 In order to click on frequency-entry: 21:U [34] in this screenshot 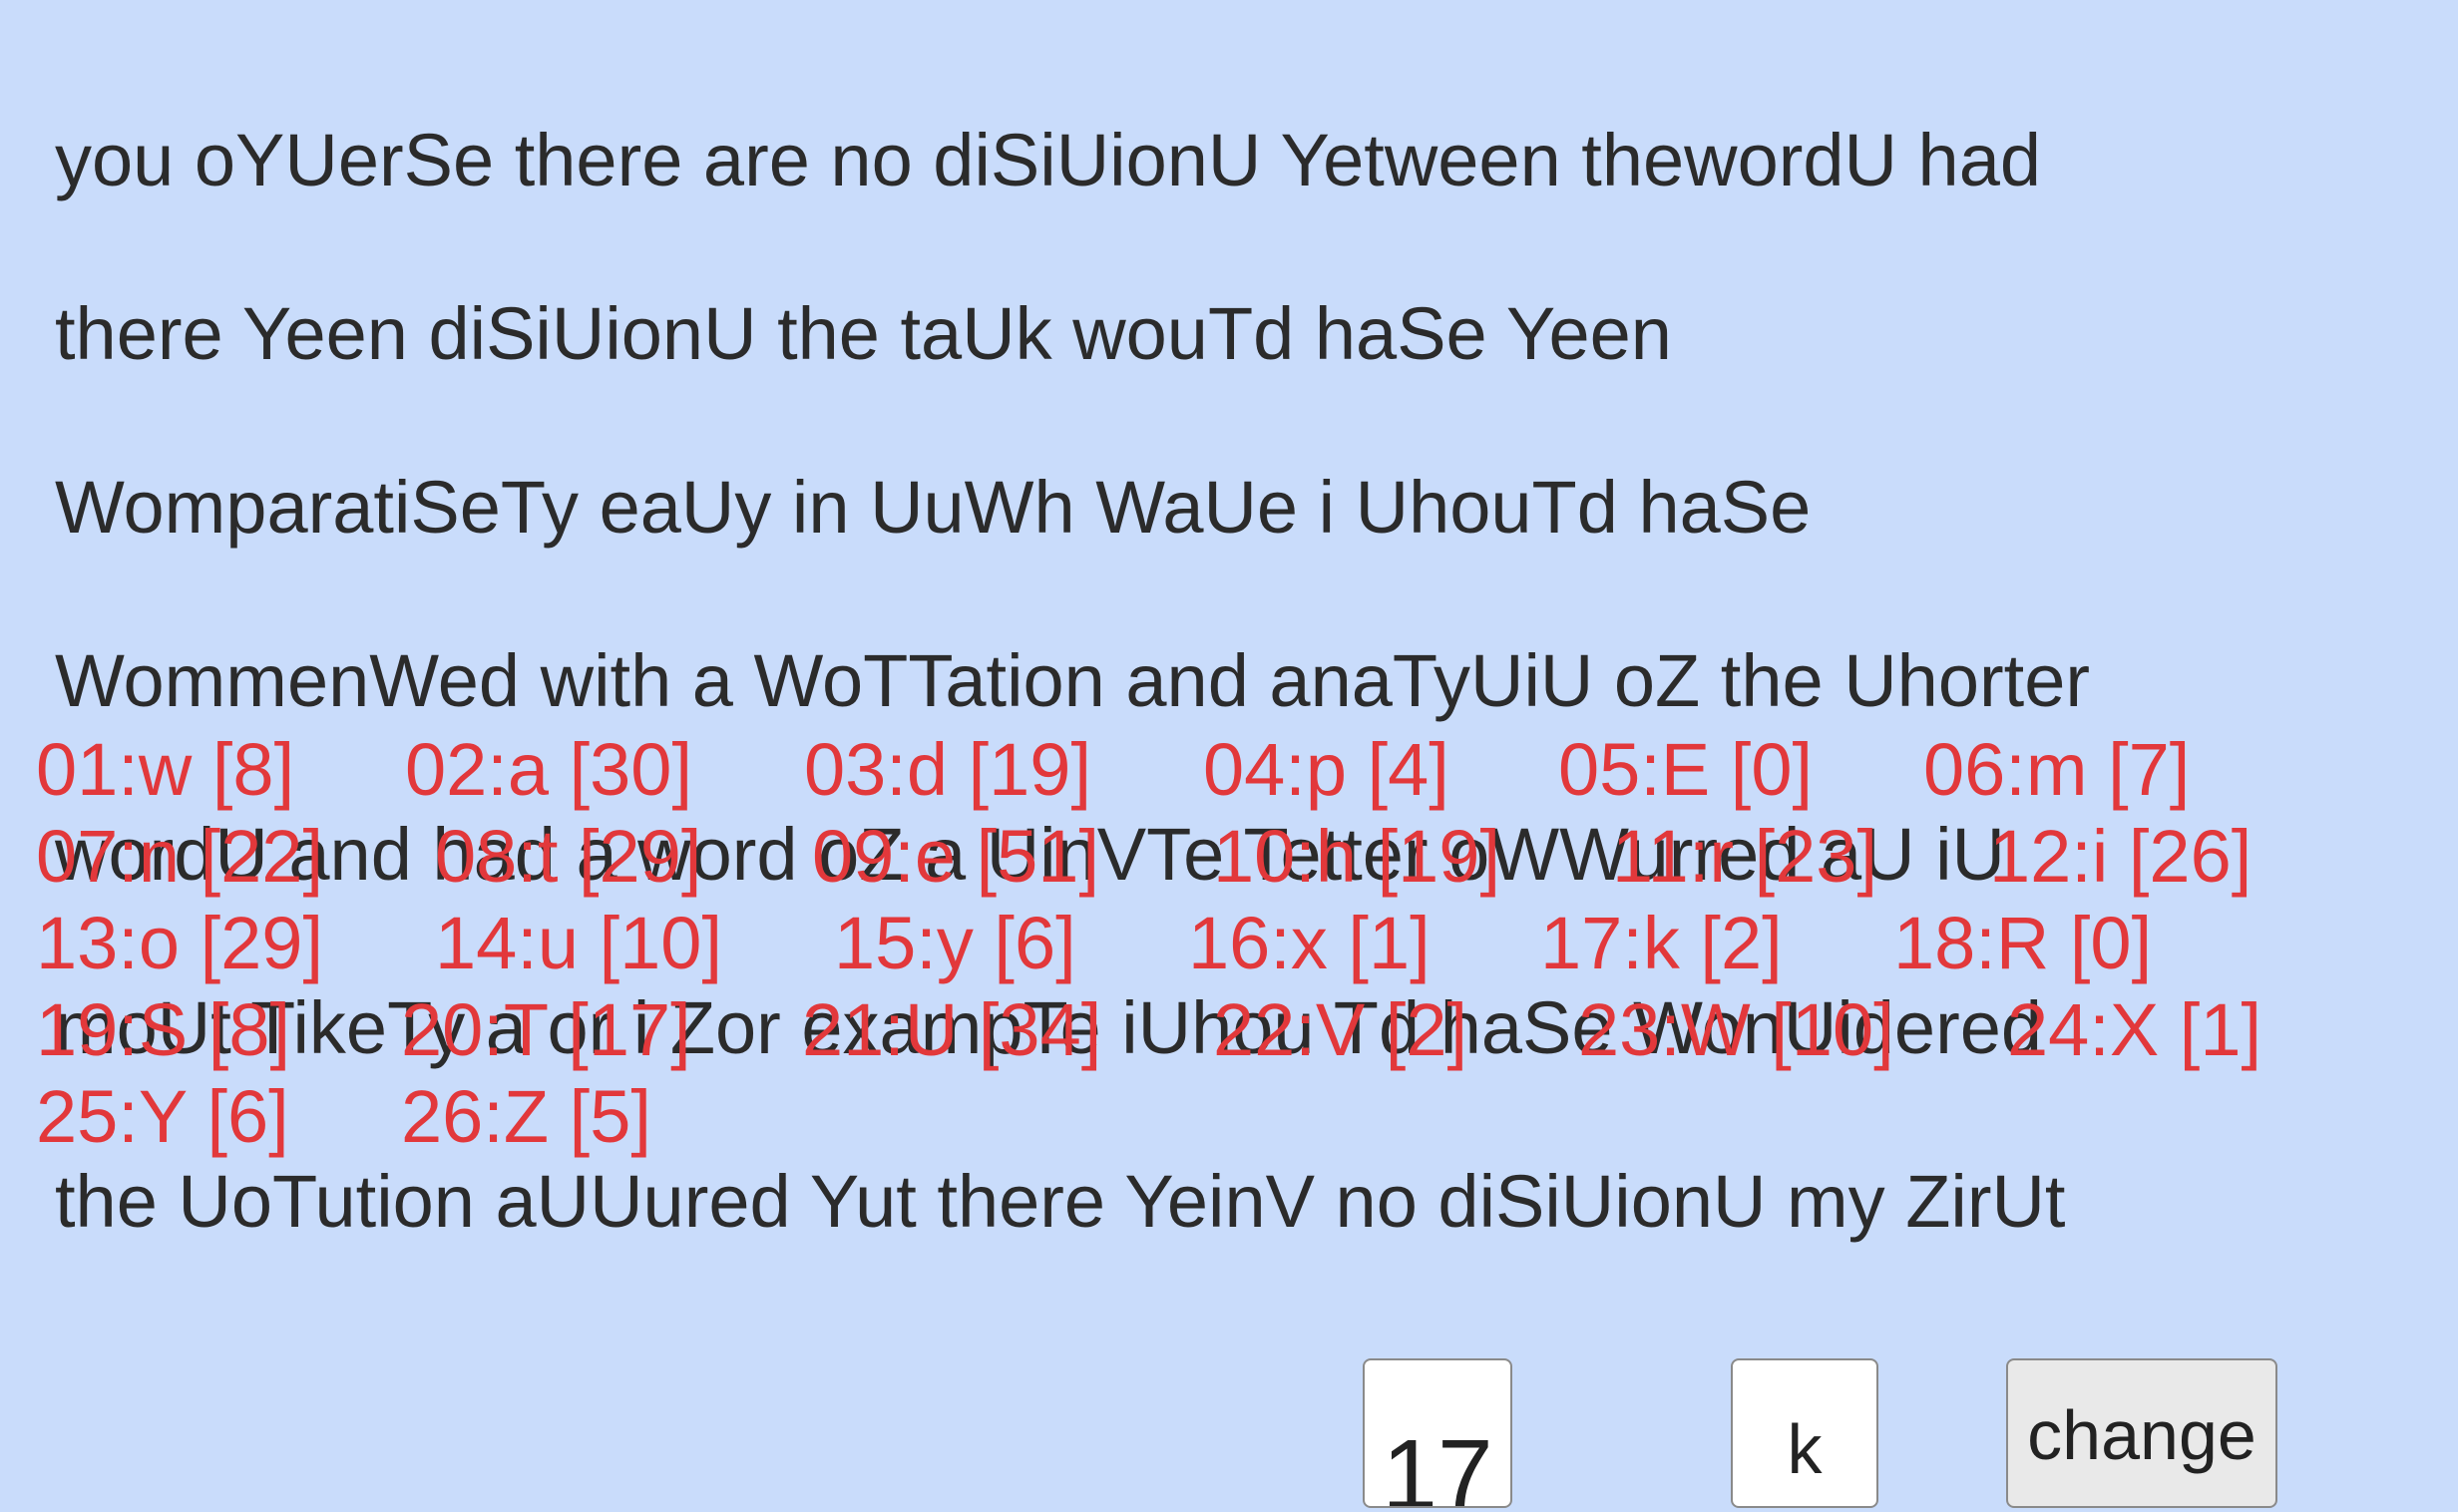, I will do `click(952, 1029)`.